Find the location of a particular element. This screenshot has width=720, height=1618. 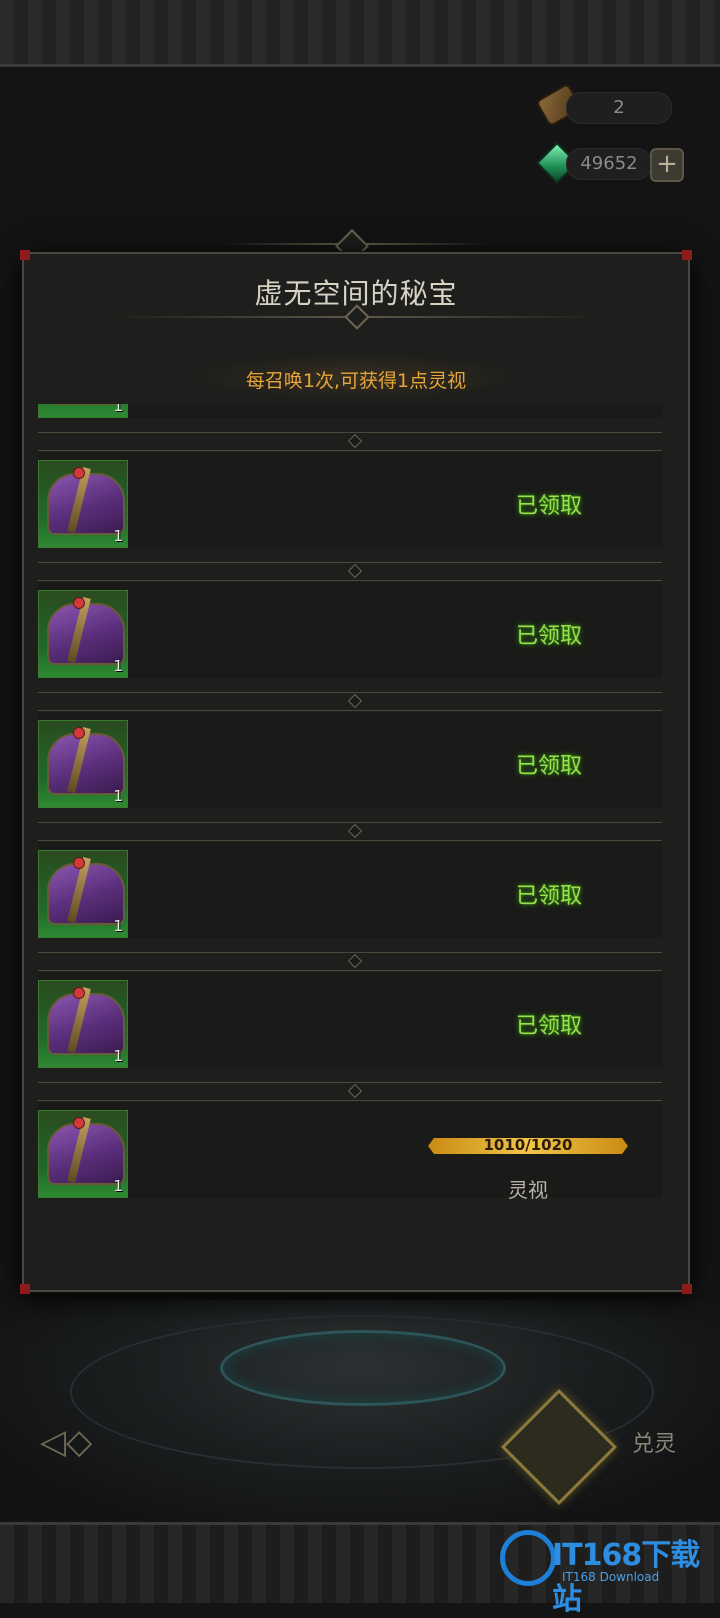

add-gem-button: + is located at coordinates (667, 165).